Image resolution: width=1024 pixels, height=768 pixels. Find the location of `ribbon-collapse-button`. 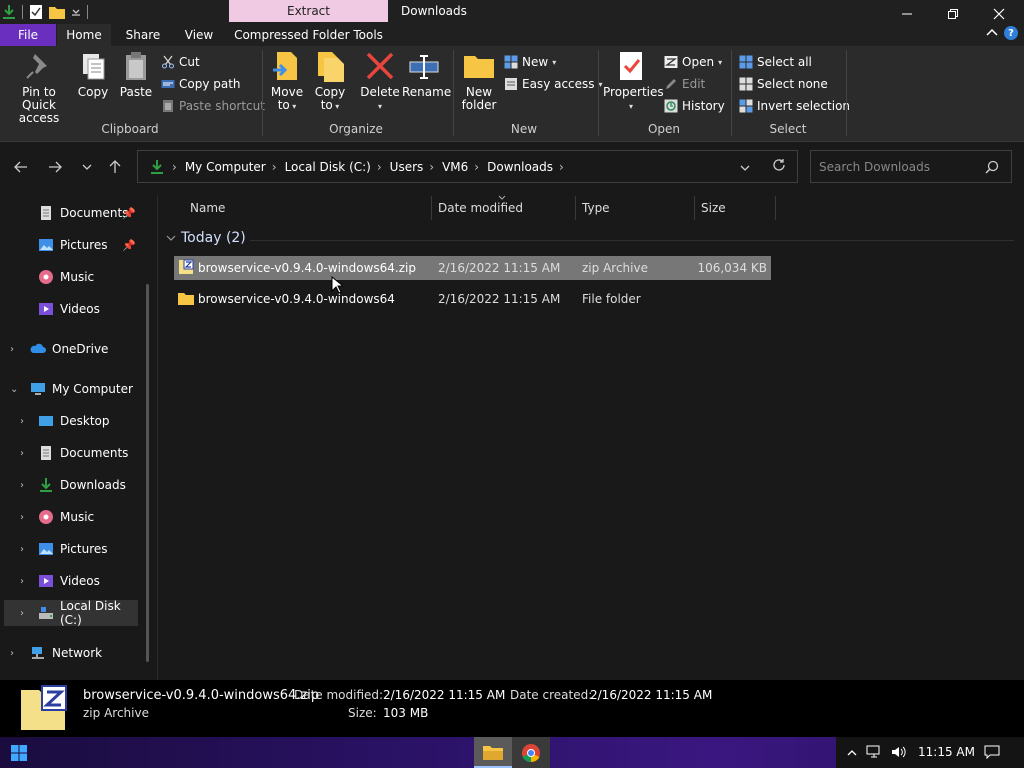

ribbon-collapse-button is located at coordinates (992, 33).